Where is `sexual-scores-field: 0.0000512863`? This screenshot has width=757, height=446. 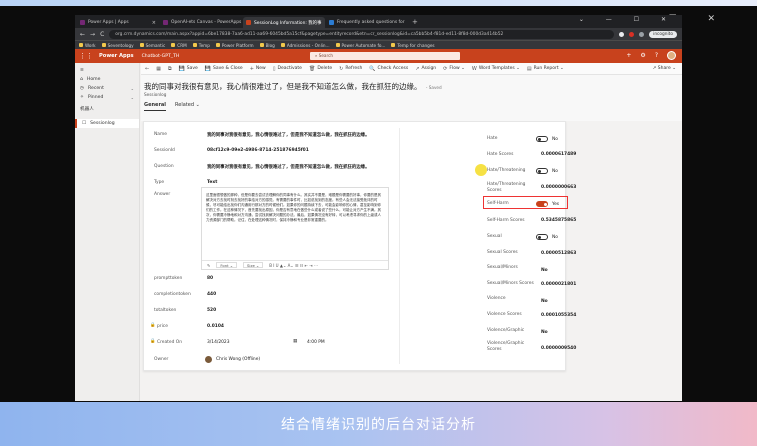 sexual-scores-field: 0.0000512863 is located at coordinates (558, 253).